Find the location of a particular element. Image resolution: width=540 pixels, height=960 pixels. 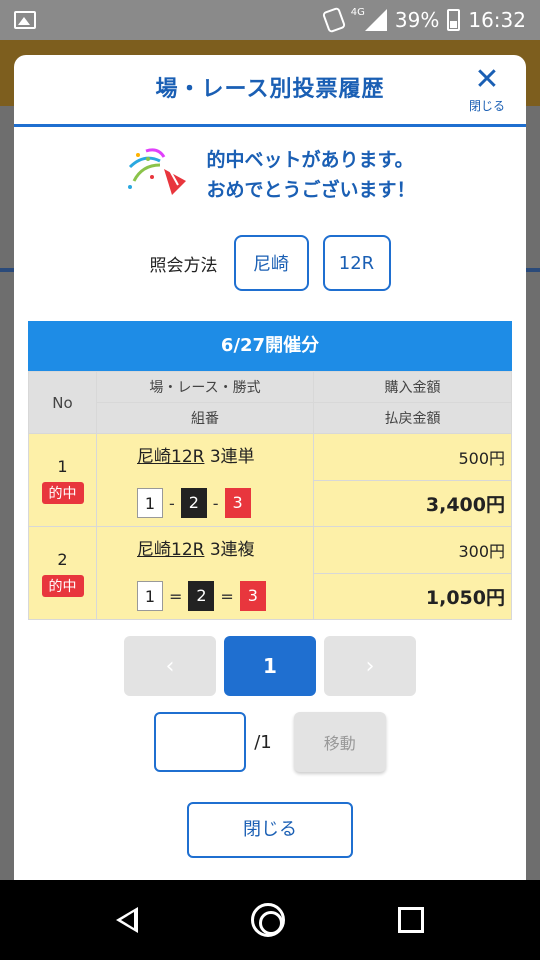

move-button: 移動 is located at coordinates (339, 742).